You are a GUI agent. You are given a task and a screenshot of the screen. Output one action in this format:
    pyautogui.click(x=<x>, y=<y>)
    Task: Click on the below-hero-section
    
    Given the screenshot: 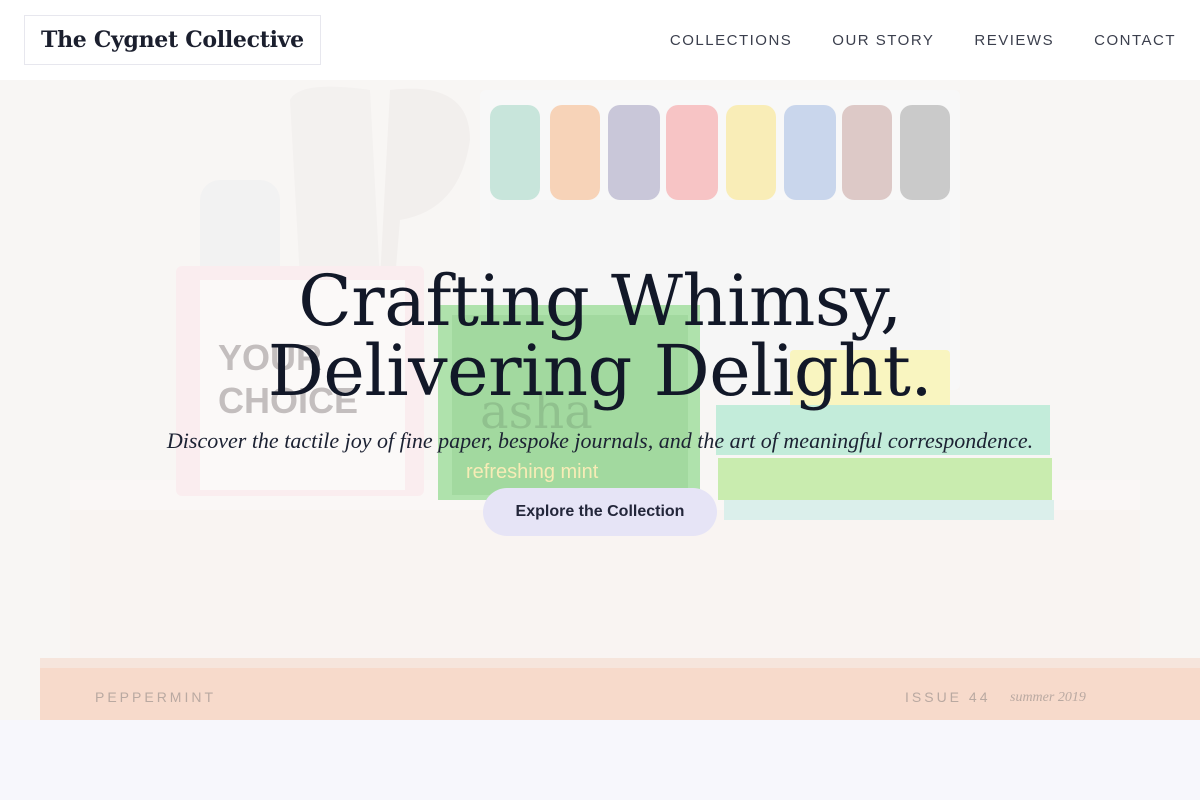 What is the action you would take?
    pyautogui.click(x=600, y=760)
    